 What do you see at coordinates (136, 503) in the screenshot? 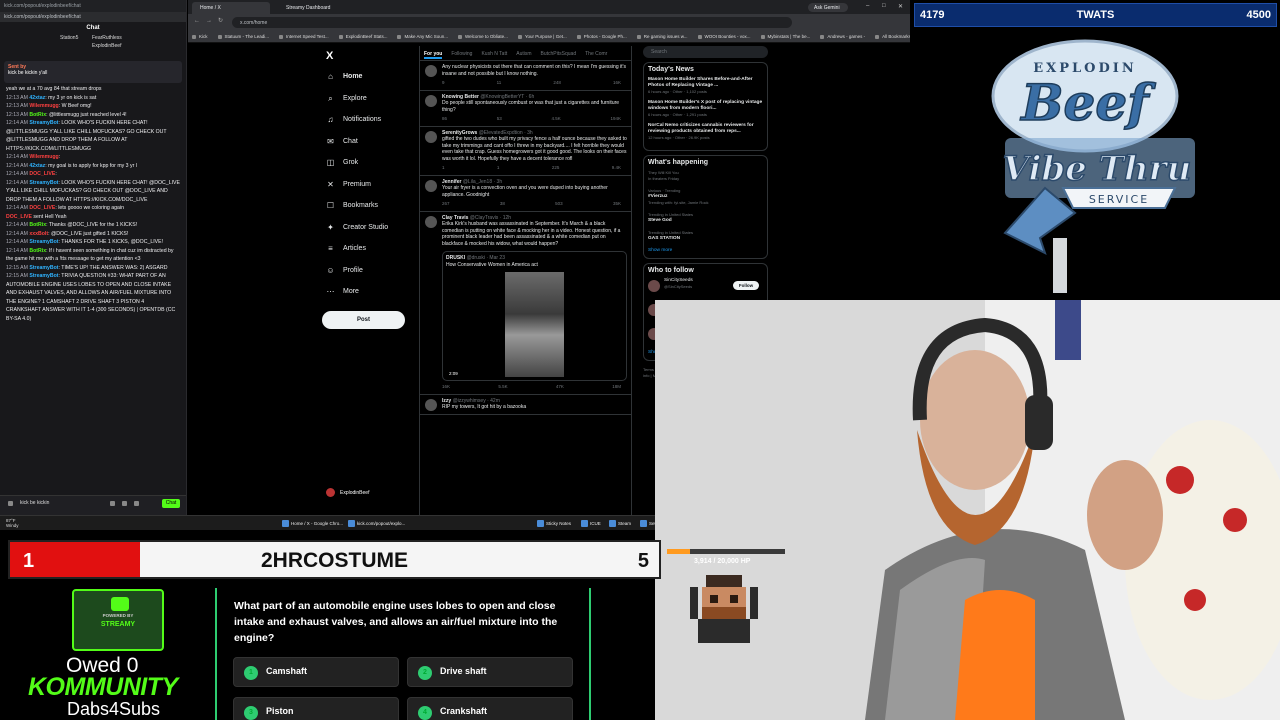
I see `users-icon` at bounding box center [136, 503].